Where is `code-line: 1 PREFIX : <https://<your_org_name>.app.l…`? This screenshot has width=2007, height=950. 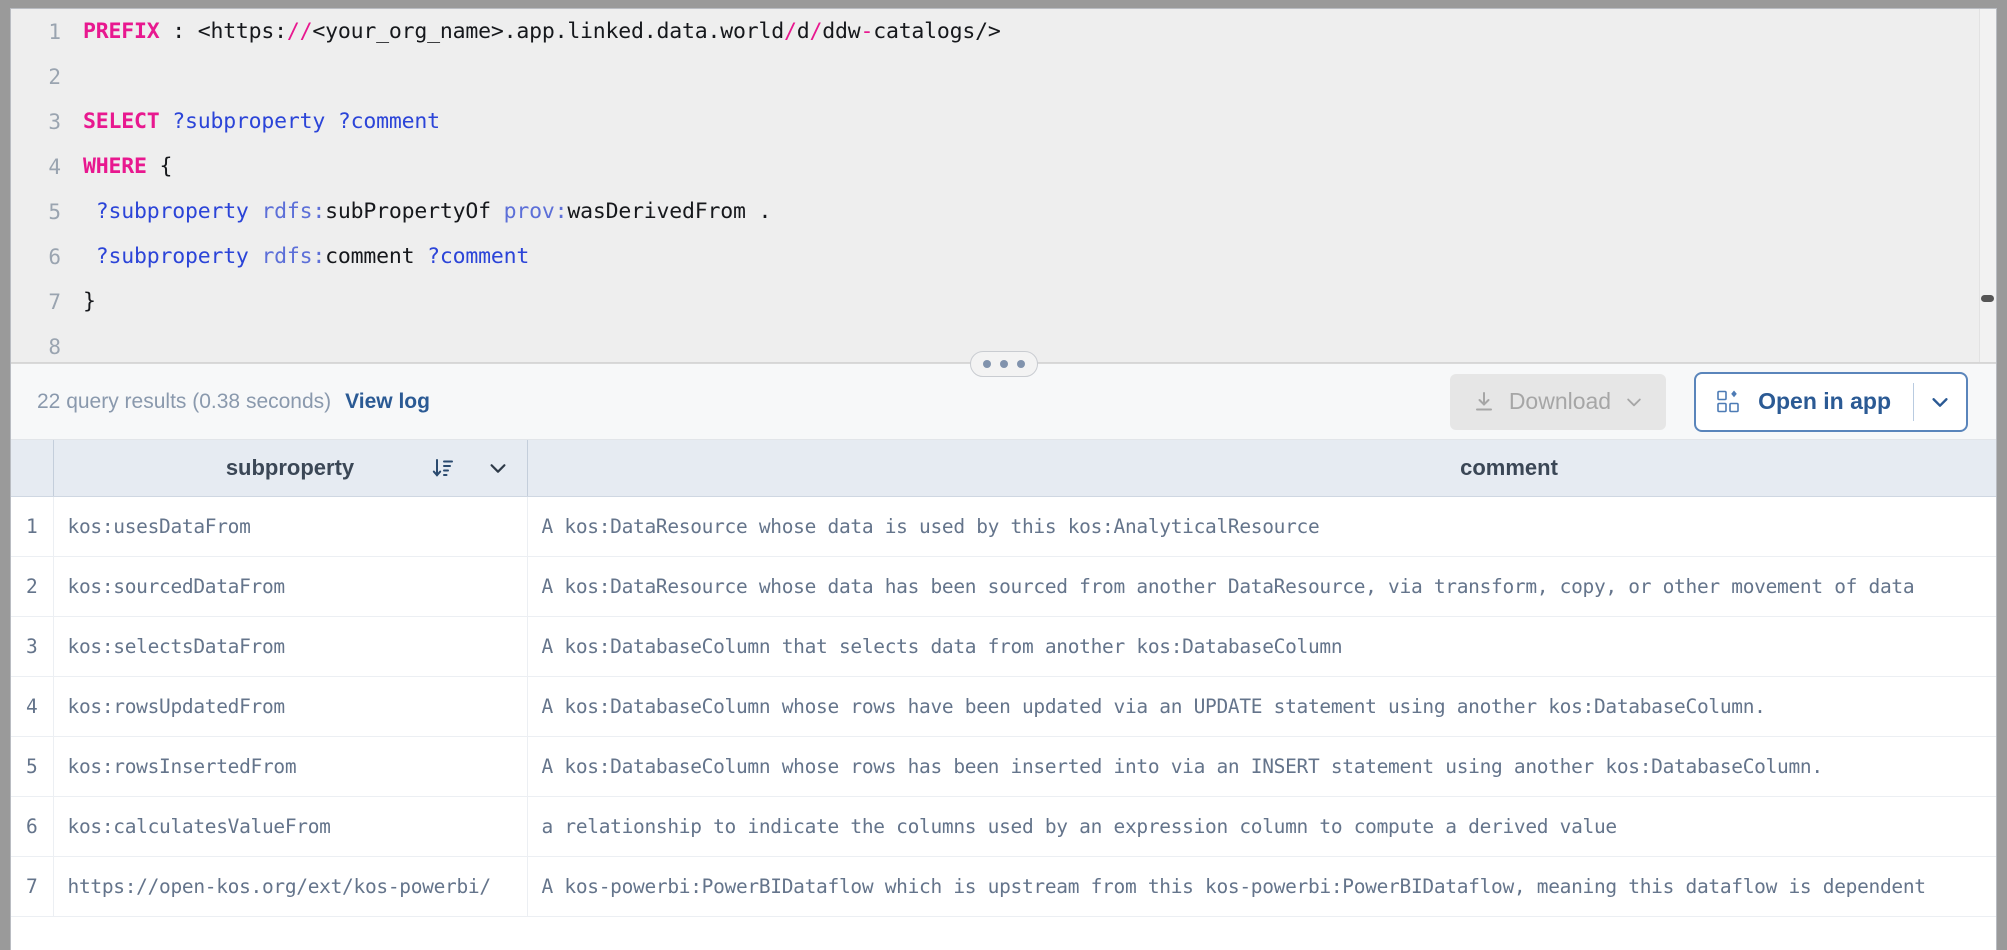 code-line: 1 PREFIX : <https://<your_org_name>.app.l… is located at coordinates (1003, 31).